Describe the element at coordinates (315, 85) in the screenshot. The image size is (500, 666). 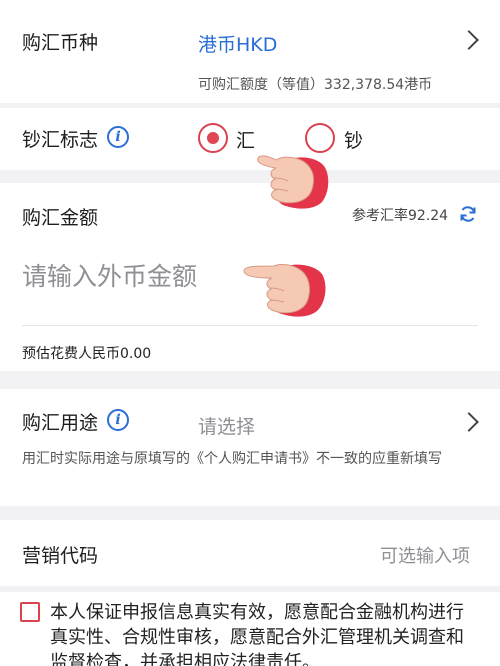
I see `quota-text: 可购汇额度（等值）332,378.54港币` at that location.